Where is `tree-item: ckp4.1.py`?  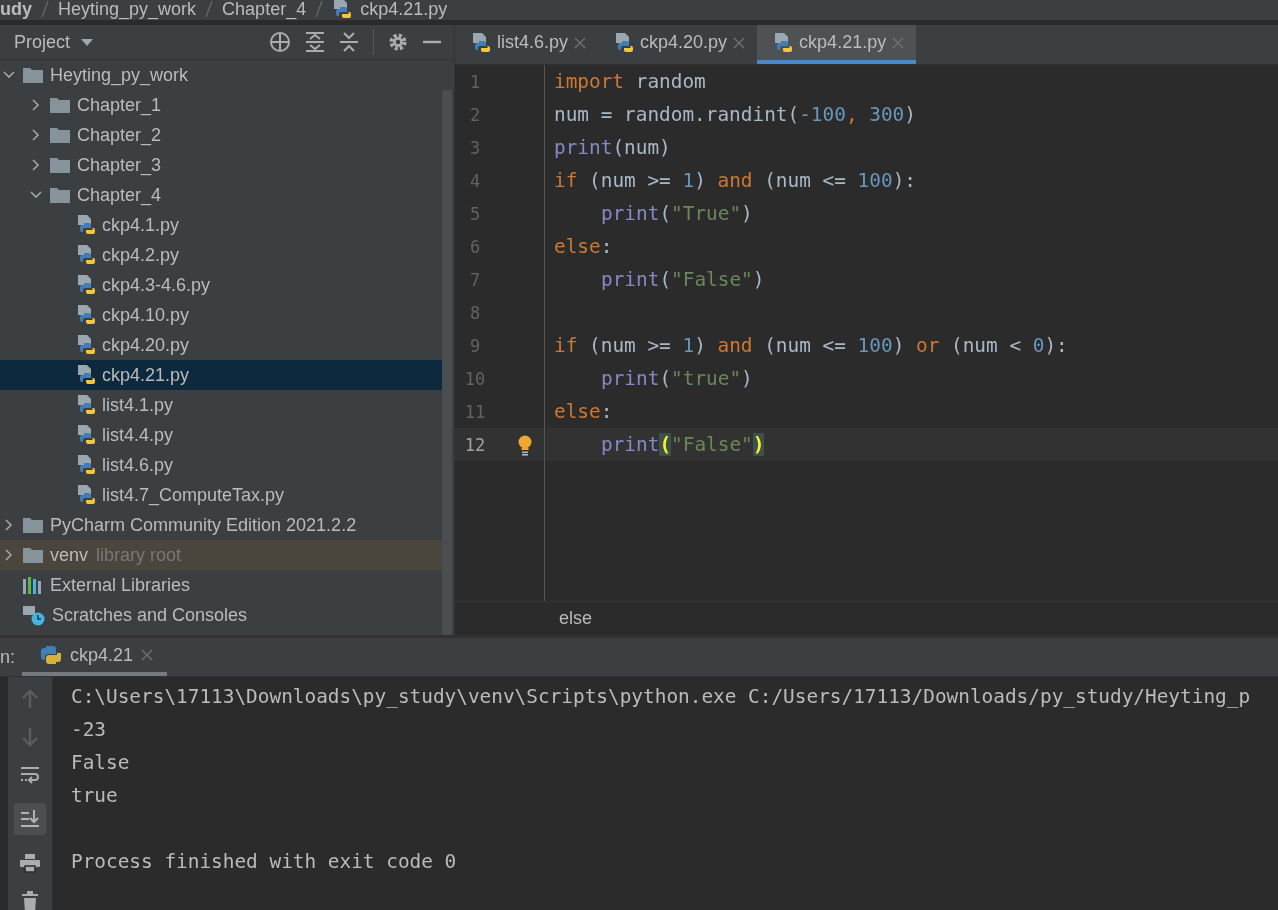 tree-item: ckp4.1.py is located at coordinates (221, 225).